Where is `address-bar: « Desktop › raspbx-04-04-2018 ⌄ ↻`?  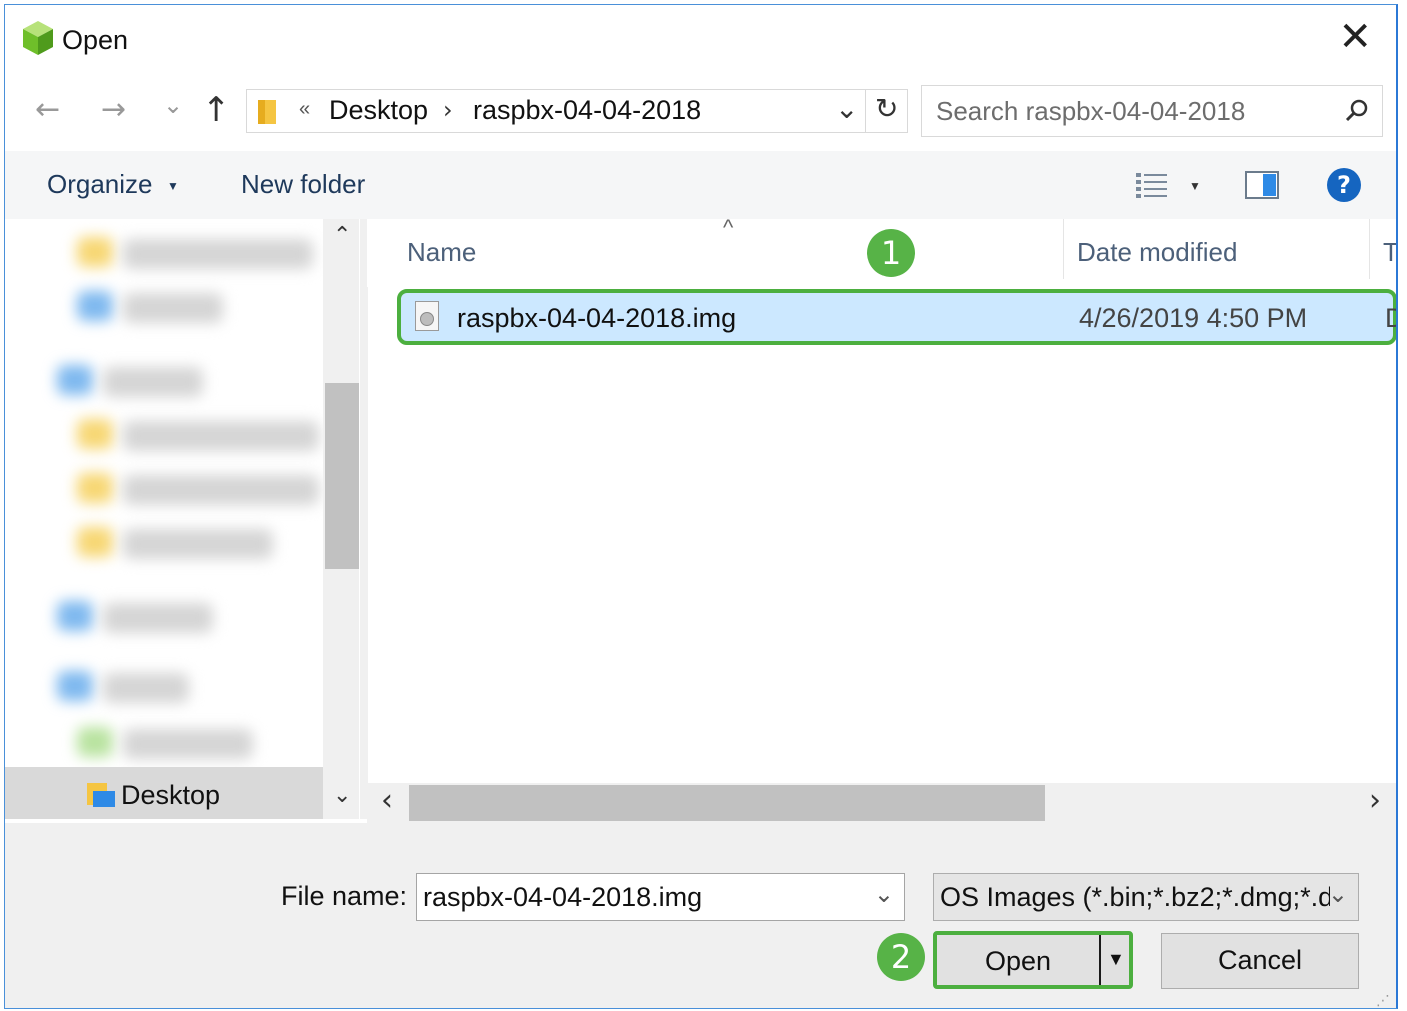 address-bar: « Desktop › raspbx-04-04-2018 ⌄ ↻ is located at coordinates (577, 111).